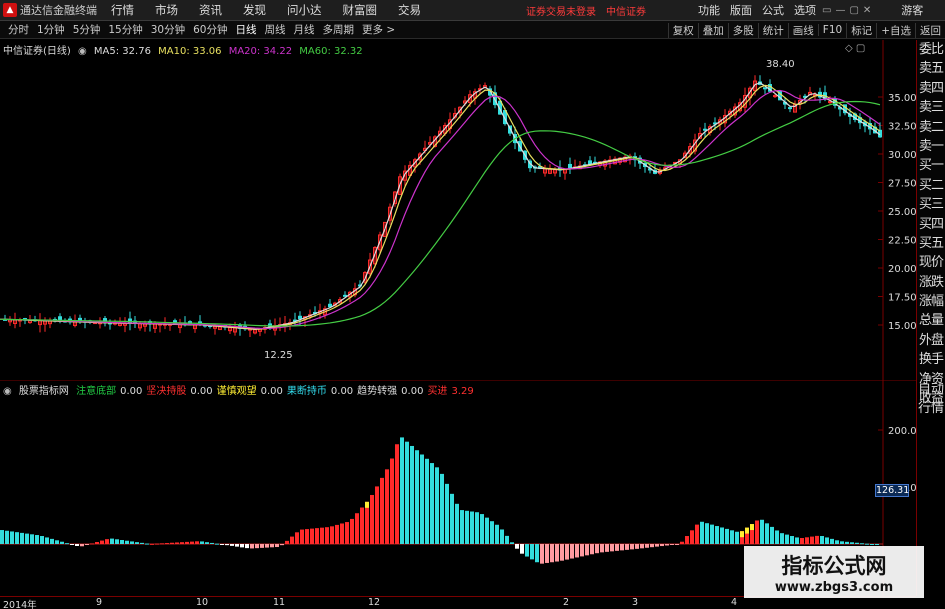 The height and width of the screenshot is (609, 945). What do you see at coordinates (367, 504) in the screenshot?
I see `indicator-bar-cap` at bounding box center [367, 504].